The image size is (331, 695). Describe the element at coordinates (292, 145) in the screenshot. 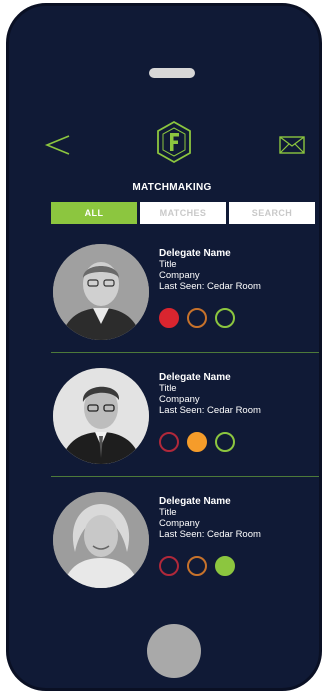

I see `mail-icon` at that location.